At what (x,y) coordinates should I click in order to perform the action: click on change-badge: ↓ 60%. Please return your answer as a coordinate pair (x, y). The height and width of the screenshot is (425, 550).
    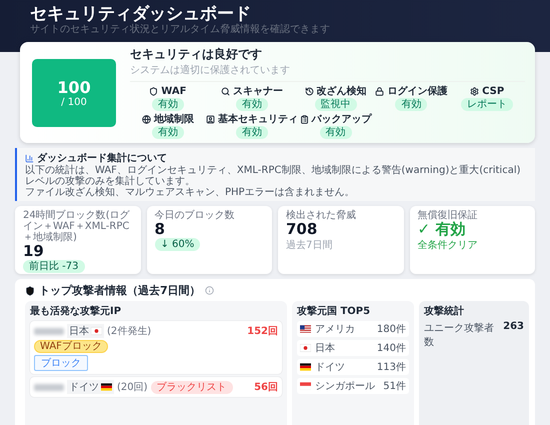
    Looking at the image, I should click on (177, 244).